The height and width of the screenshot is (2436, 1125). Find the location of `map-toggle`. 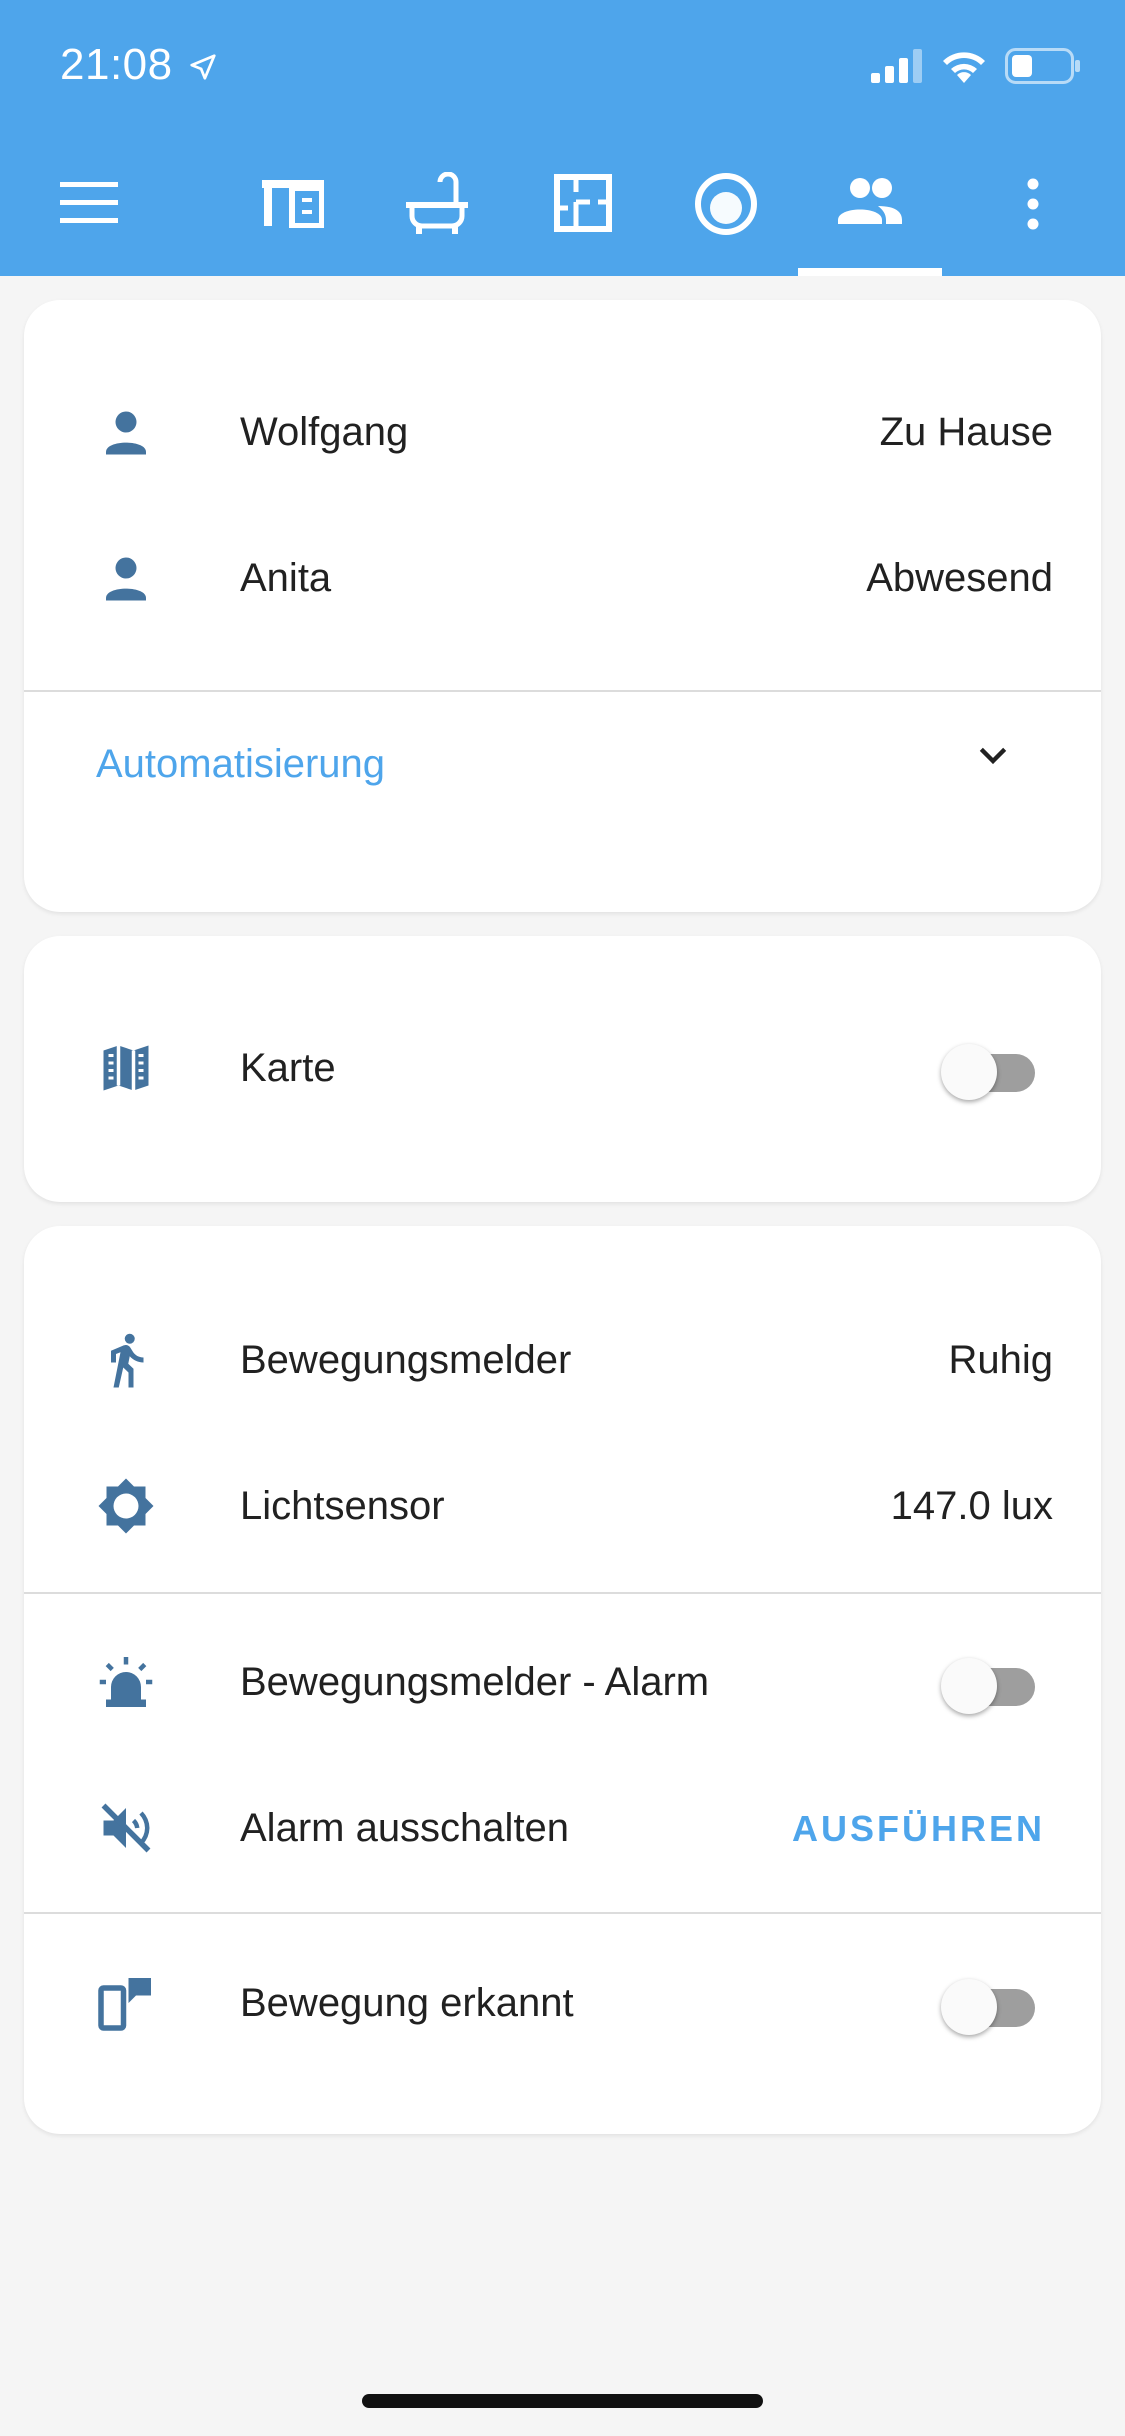

map-toggle is located at coordinates (991, 1072).